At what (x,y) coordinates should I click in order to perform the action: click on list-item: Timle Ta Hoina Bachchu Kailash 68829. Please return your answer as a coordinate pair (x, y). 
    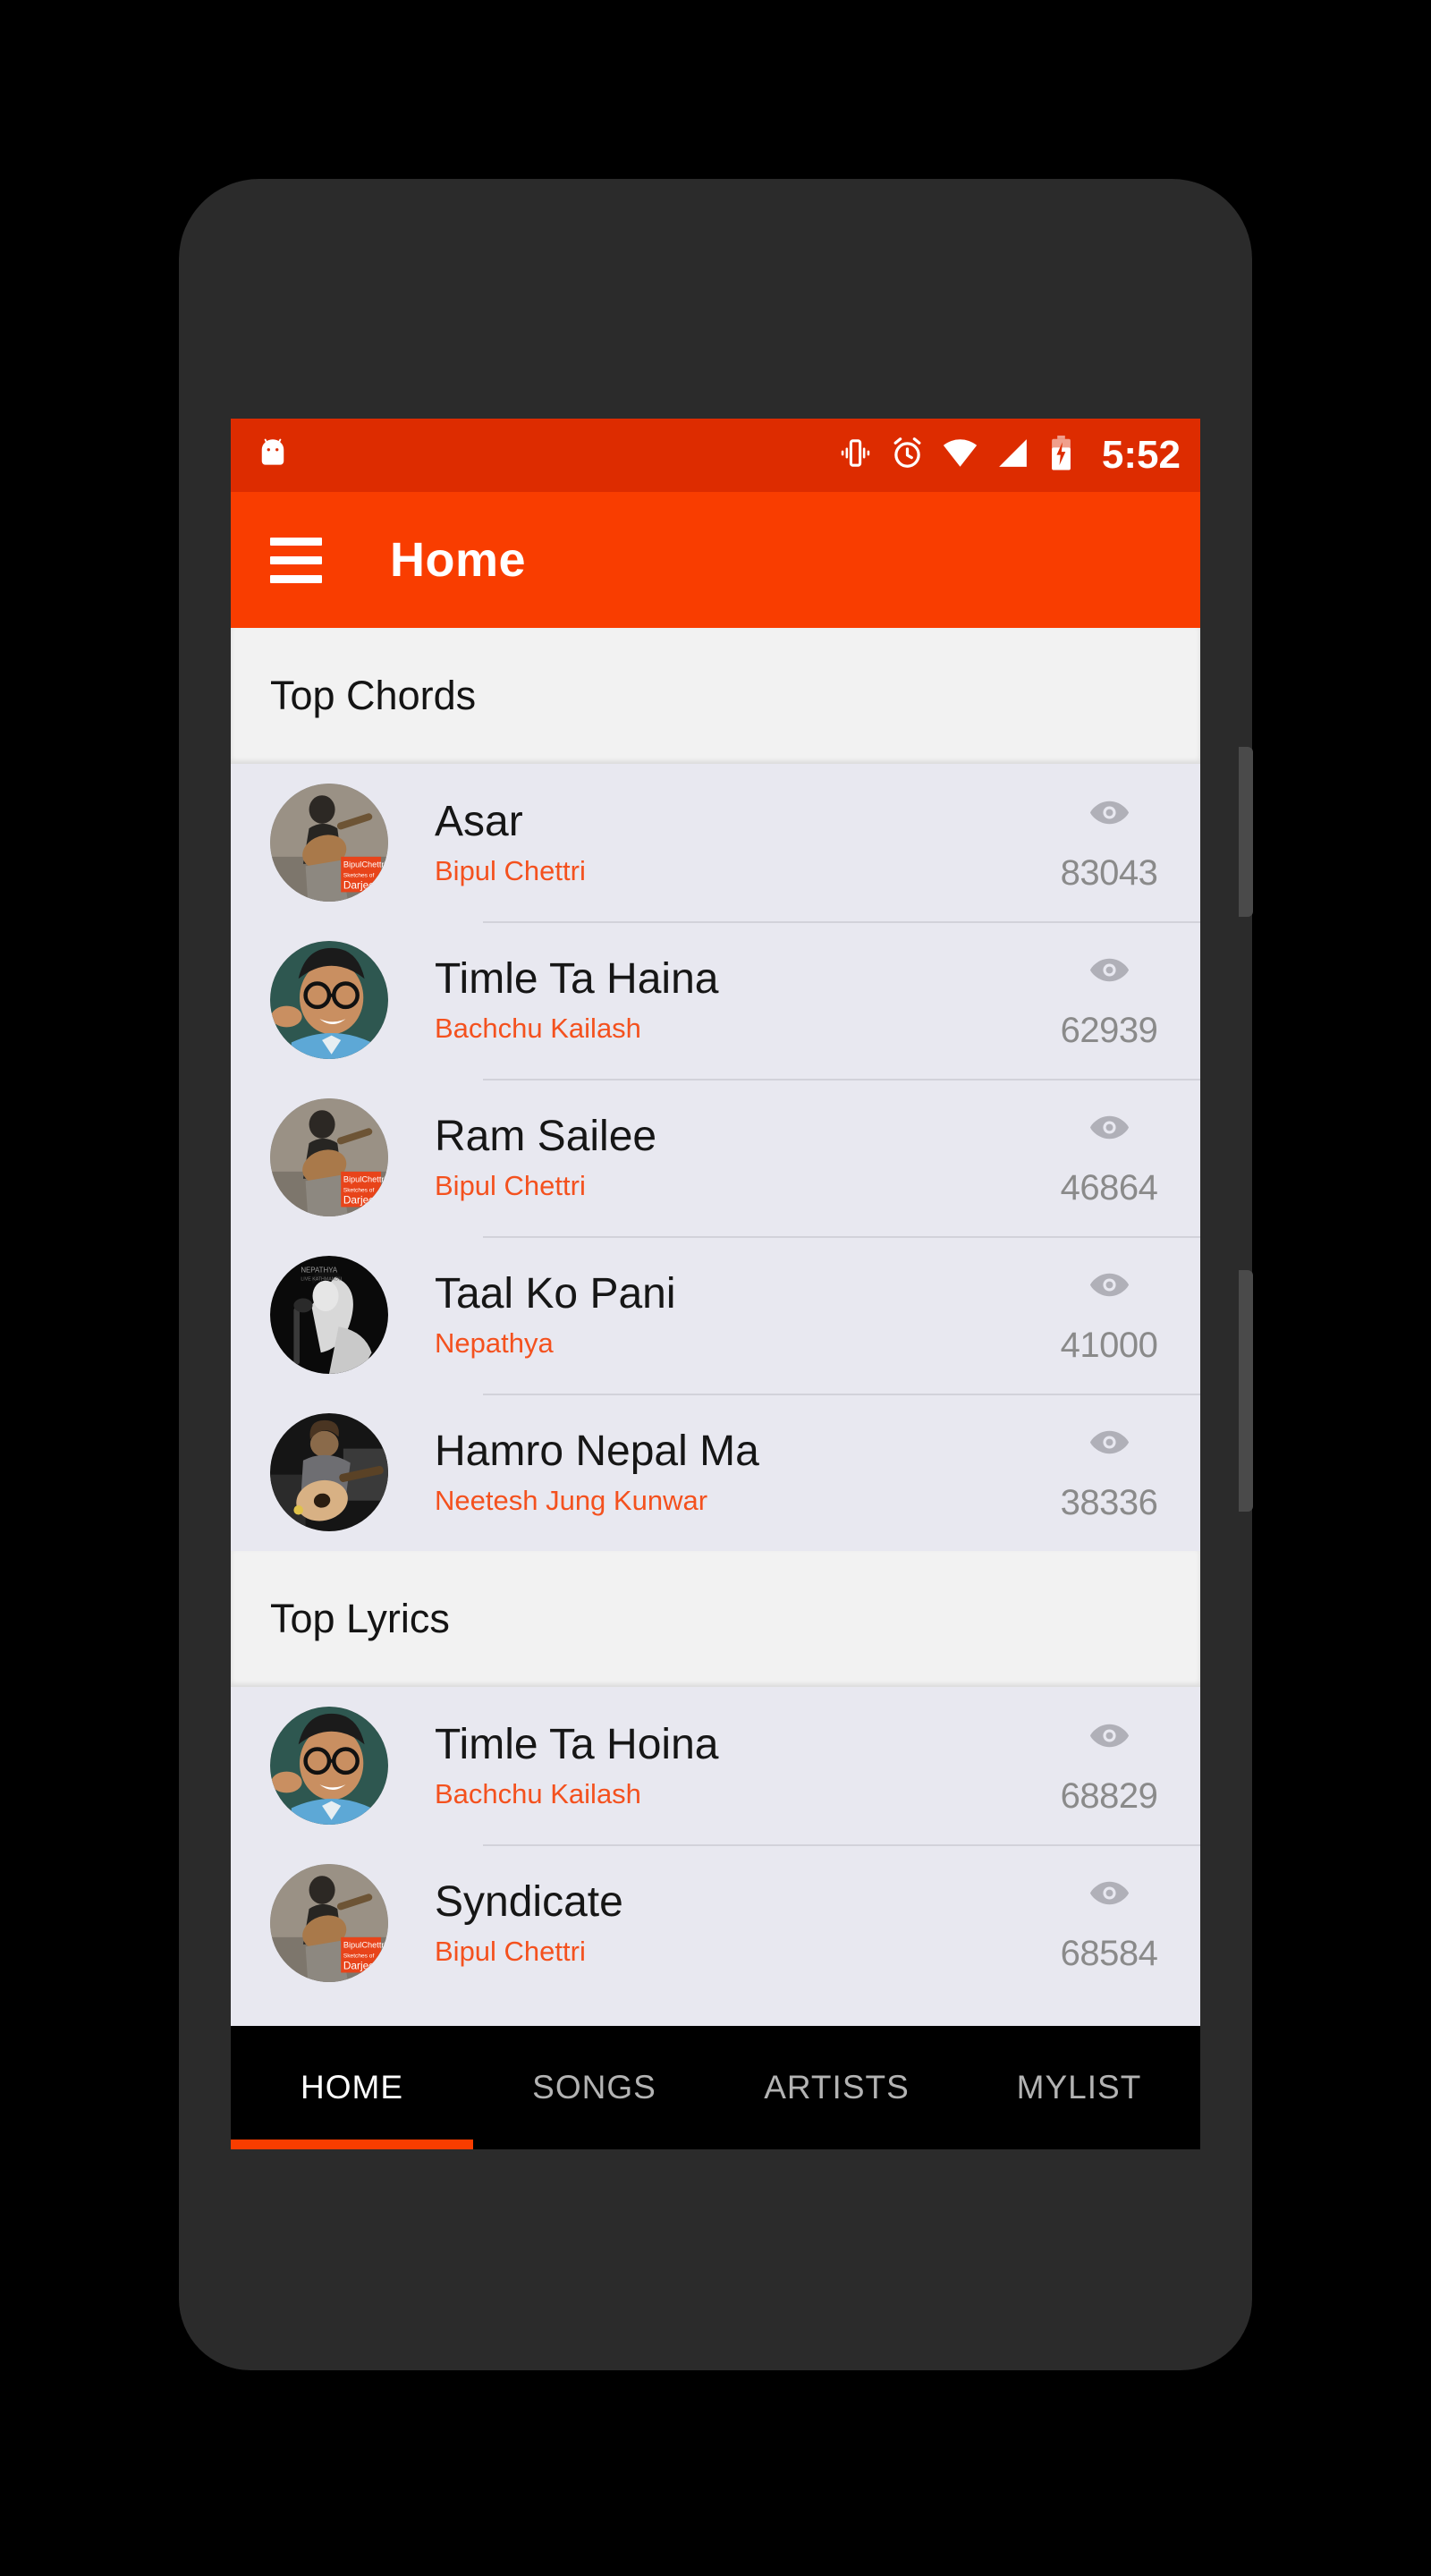
    Looking at the image, I should click on (716, 1765).